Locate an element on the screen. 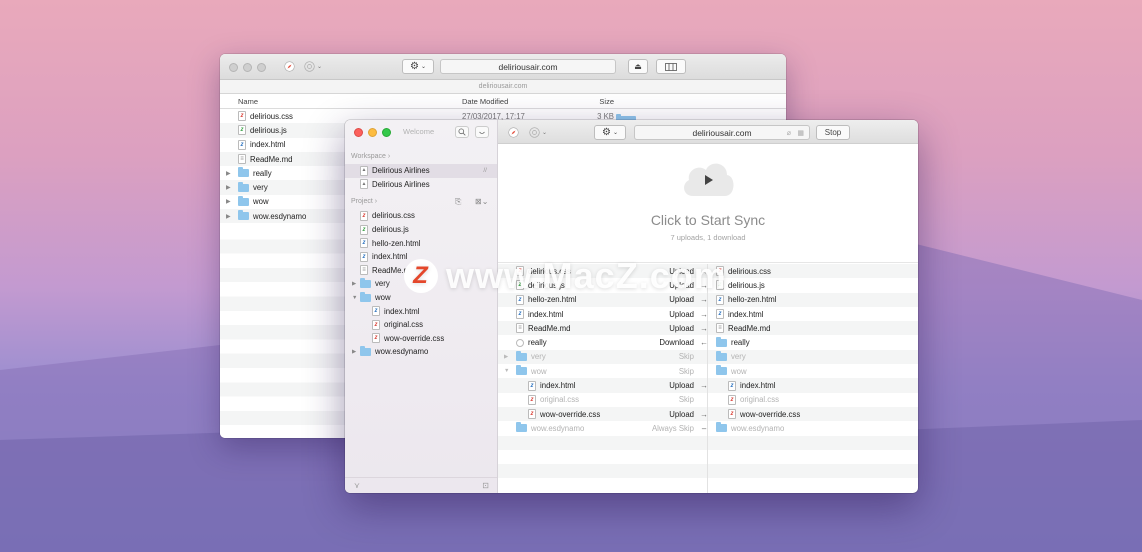 The image size is (1142, 552). sync-row: ▼ wow Skip wow is located at coordinates (708, 371).